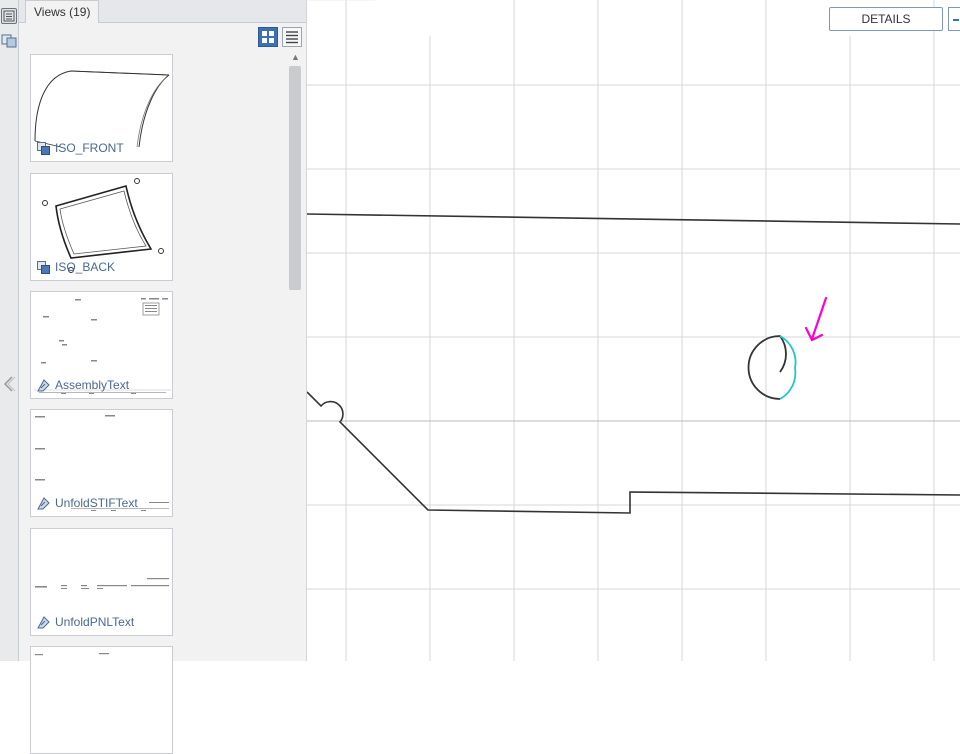 This screenshot has height=754, width=960. What do you see at coordinates (72, 654) in the screenshot?
I see `partial-thumbnail` at bounding box center [72, 654].